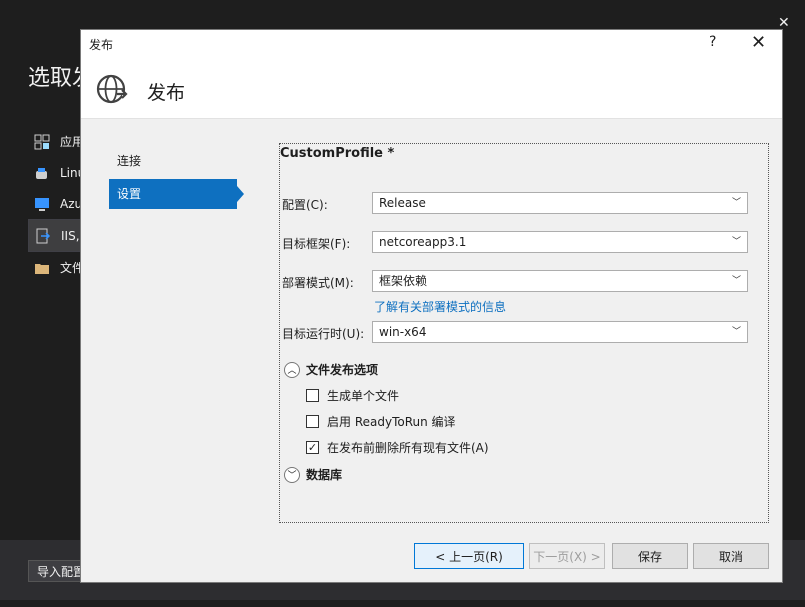 This screenshot has width=805, height=607. I want to click on background-item-azure: Azu, so click(58, 203).